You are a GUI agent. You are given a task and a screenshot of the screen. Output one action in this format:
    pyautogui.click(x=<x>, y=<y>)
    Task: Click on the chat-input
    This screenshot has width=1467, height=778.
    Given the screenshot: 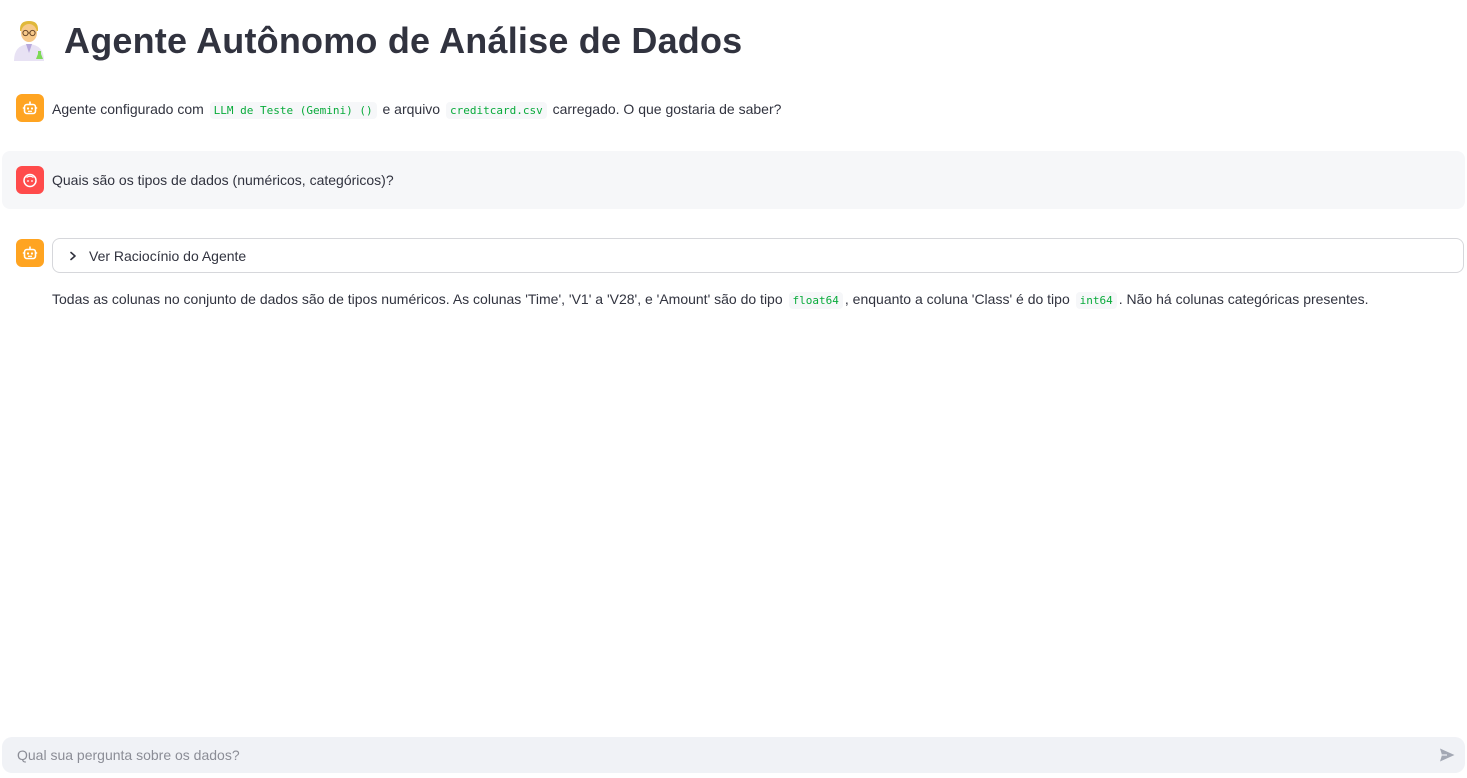 What is the action you would take?
    pyautogui.click(x=715, y=755)
    